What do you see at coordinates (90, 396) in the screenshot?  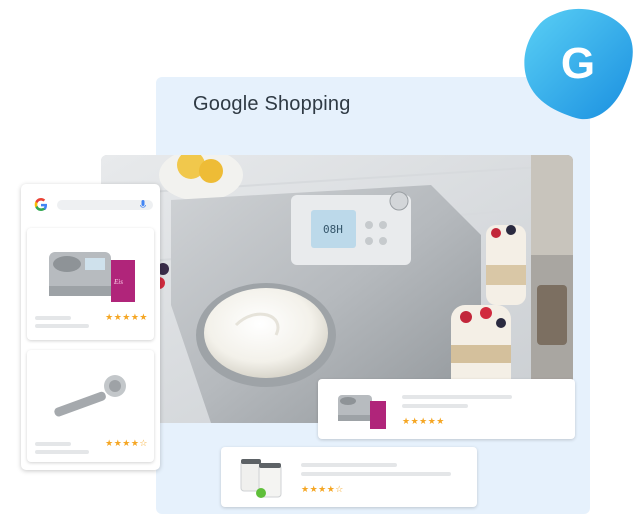 I see `ice-cream-scoop-image` at bounding box center [90, 396].